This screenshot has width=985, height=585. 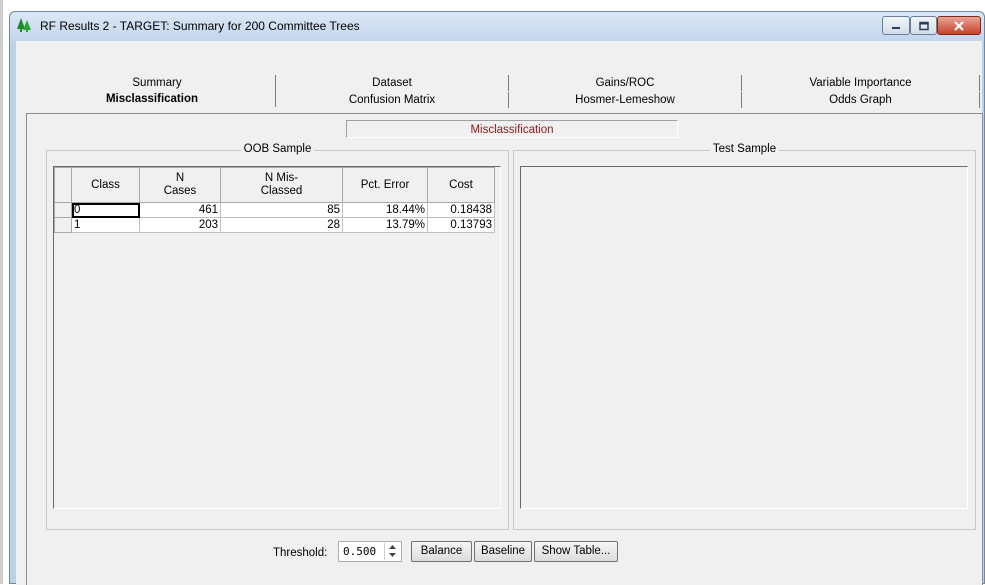 What do you see at coordinates (281, 185) in the screenshot?
I see `col-n-misclassed: N Mis- Classed` at bounding box center [281, 185].